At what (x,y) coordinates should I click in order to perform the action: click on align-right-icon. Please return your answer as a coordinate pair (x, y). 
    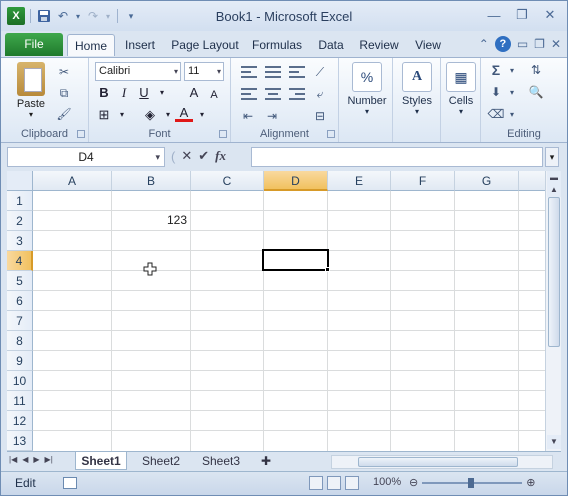
    Looking at the image, I should click on (297, 94).